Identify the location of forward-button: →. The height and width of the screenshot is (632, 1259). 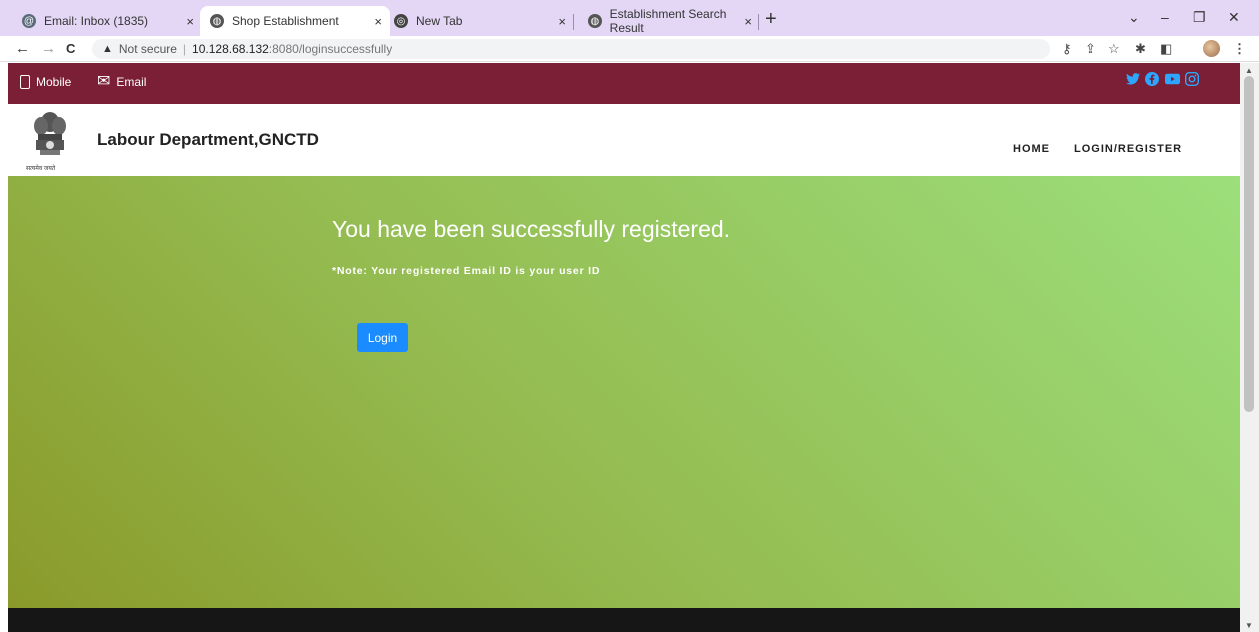
(48, 48).